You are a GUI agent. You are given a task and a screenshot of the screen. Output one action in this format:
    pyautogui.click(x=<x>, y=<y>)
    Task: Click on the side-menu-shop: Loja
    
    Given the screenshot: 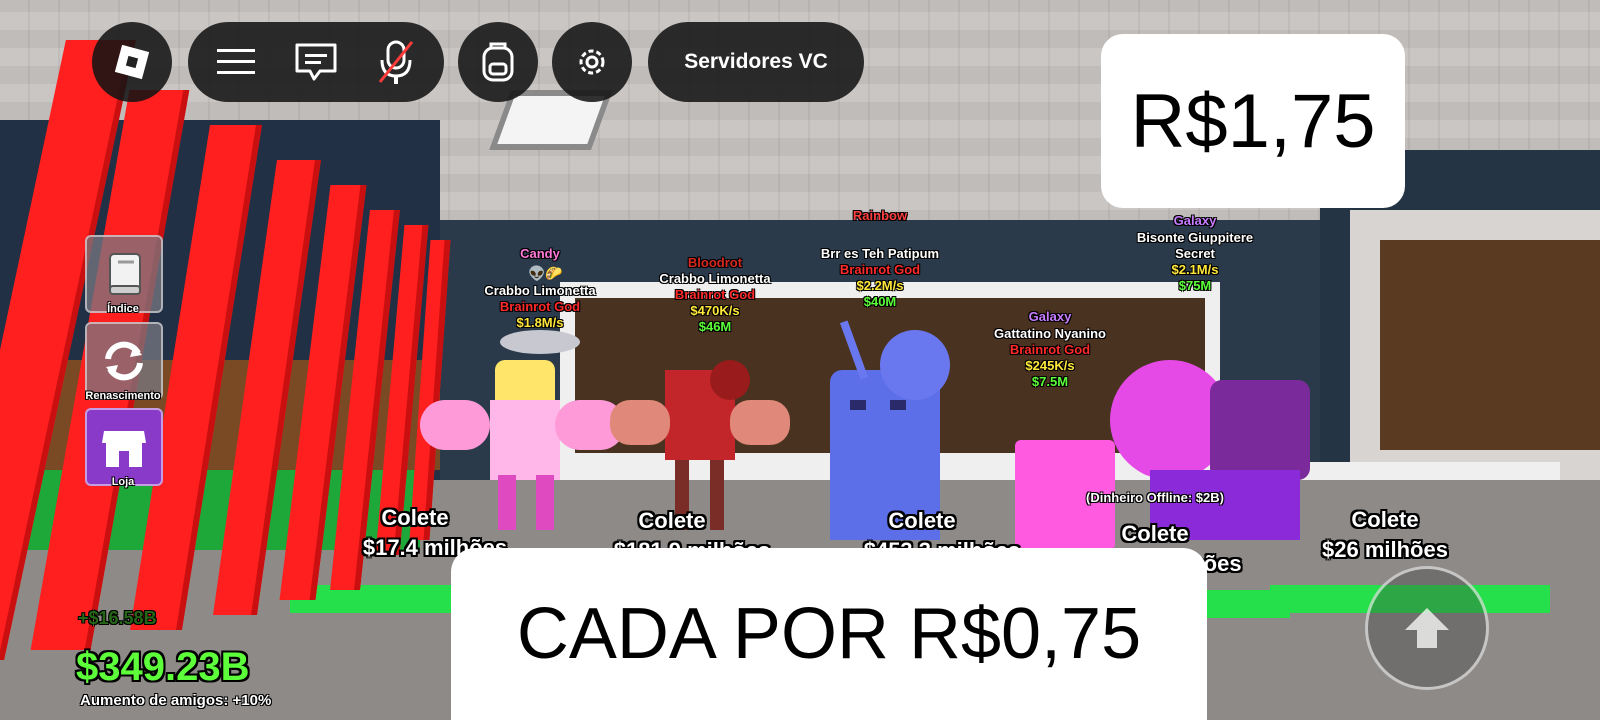 What is the action you would take?
    pyautogui.click(x=124, y=448)
    